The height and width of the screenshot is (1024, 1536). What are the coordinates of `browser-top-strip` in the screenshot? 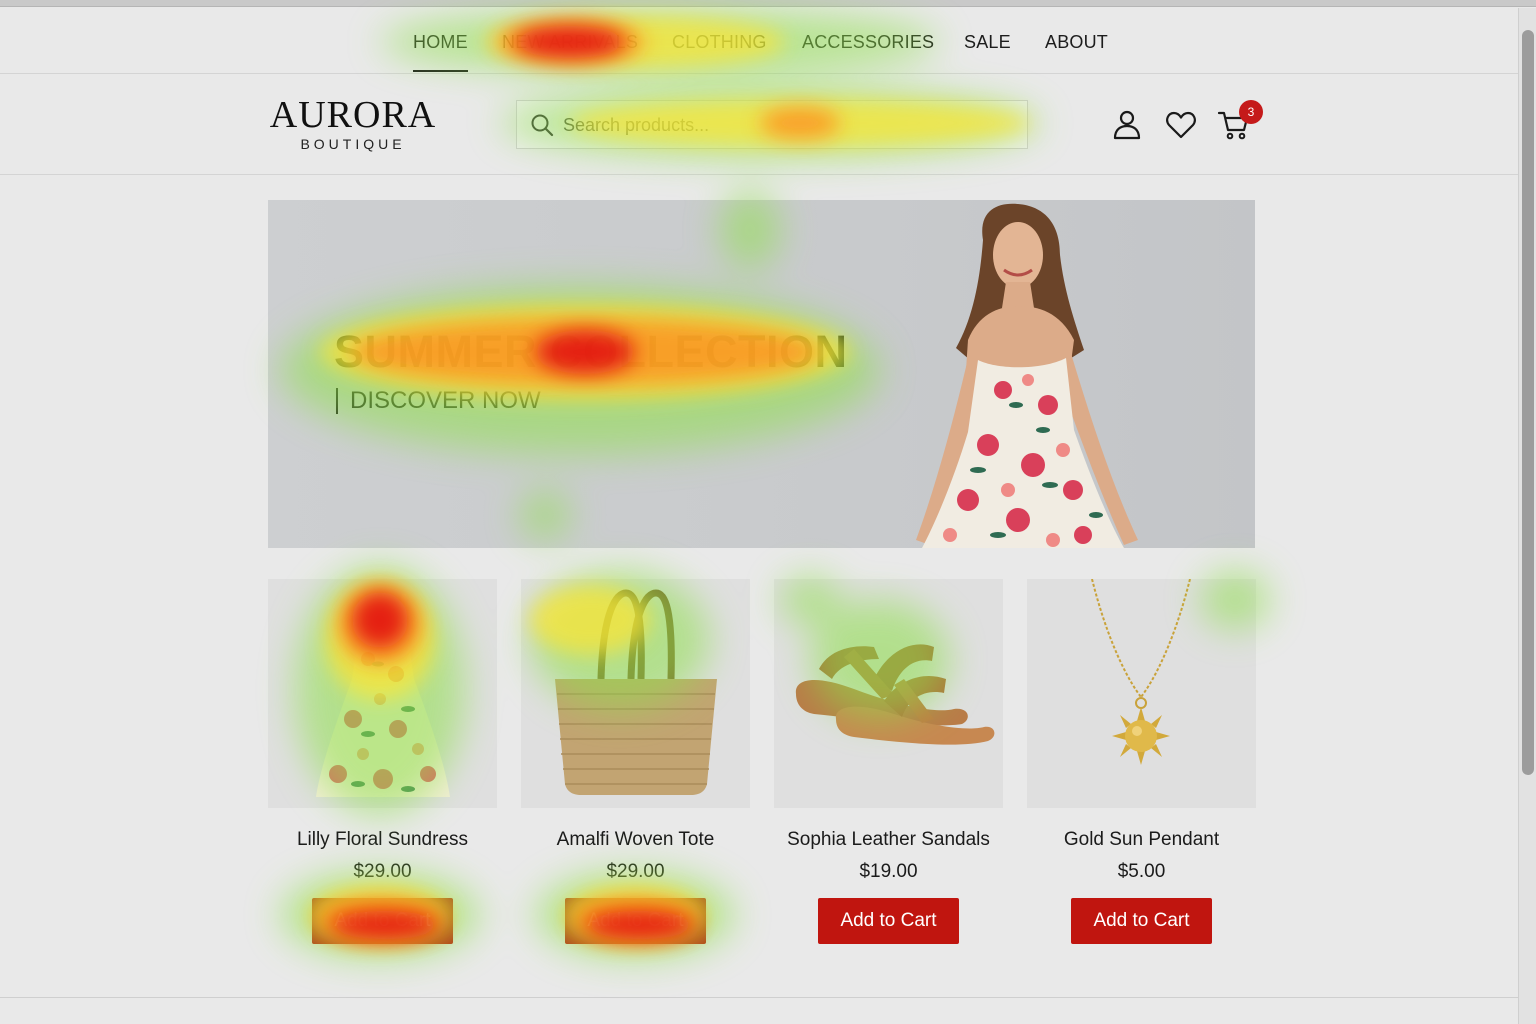 It's located at (768, 3).